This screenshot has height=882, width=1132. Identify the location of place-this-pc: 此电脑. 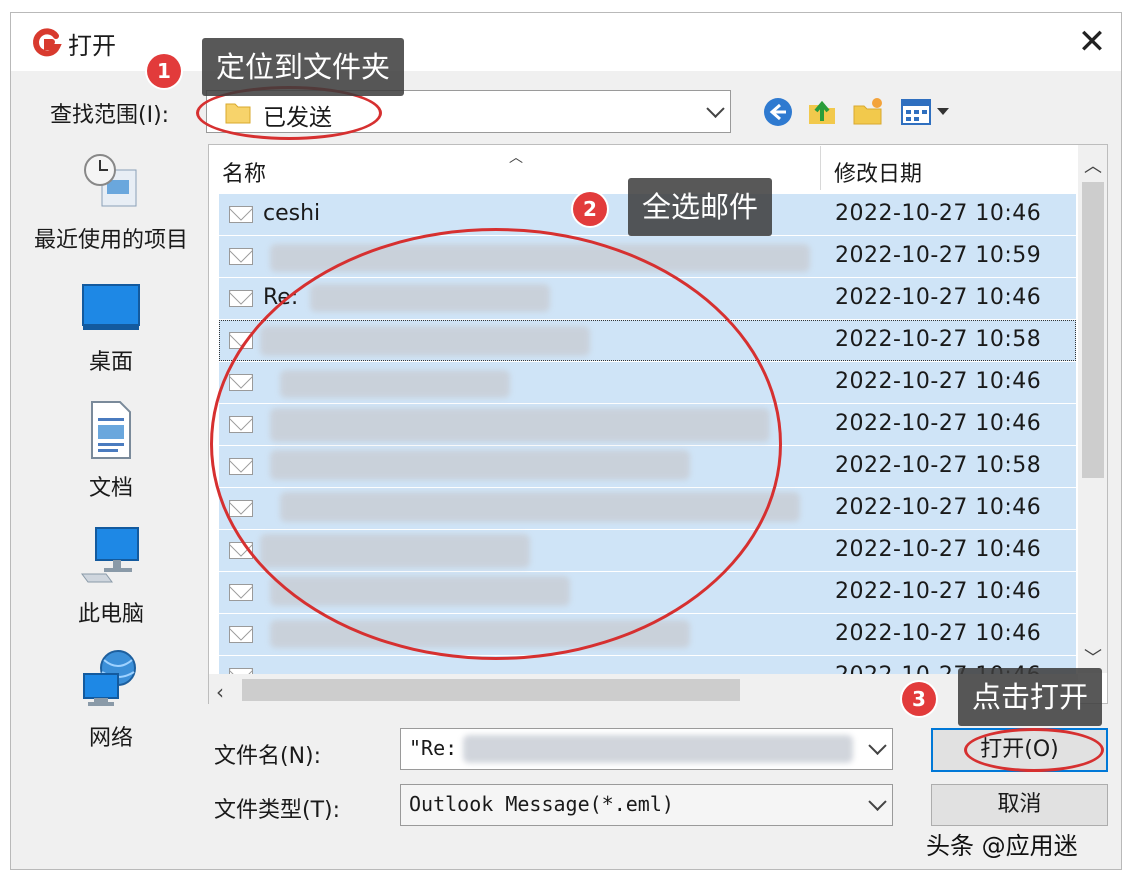
(111, 576).